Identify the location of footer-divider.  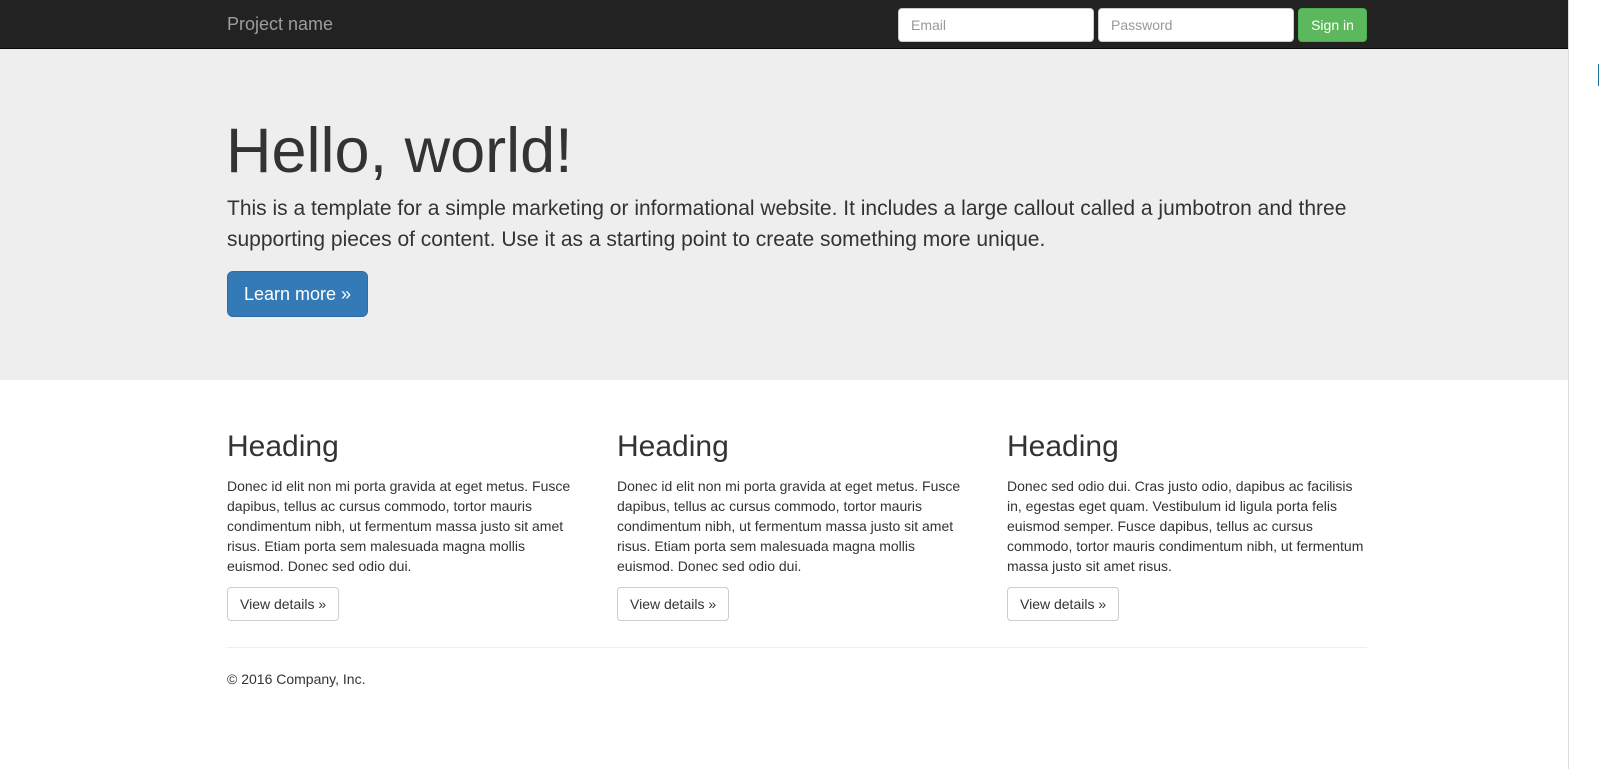
(797, 647).